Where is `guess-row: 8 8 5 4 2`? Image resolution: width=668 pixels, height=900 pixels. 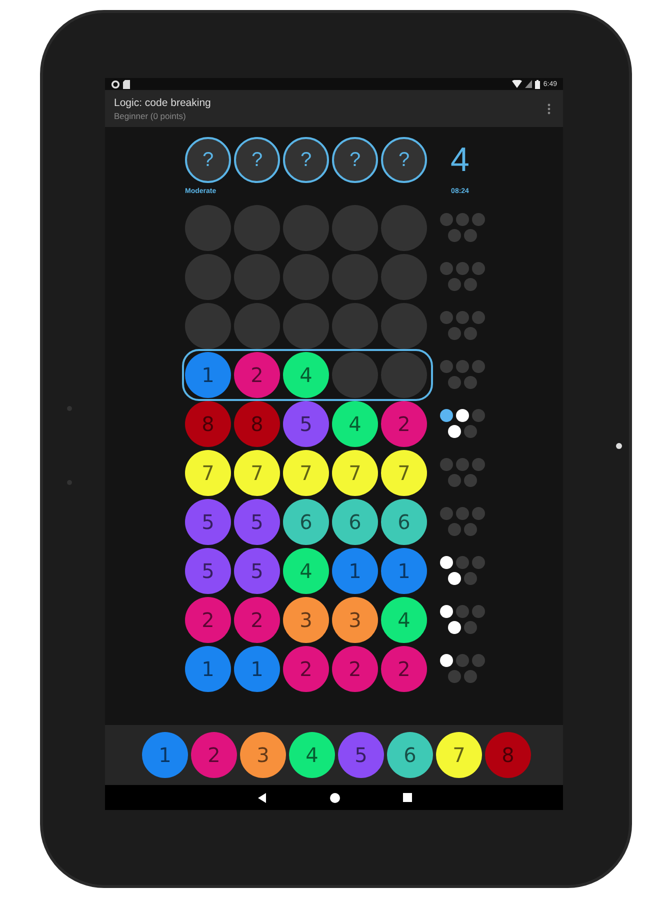
guess-row: 8 8 5 4 2 is located at coordinates (307, 423).